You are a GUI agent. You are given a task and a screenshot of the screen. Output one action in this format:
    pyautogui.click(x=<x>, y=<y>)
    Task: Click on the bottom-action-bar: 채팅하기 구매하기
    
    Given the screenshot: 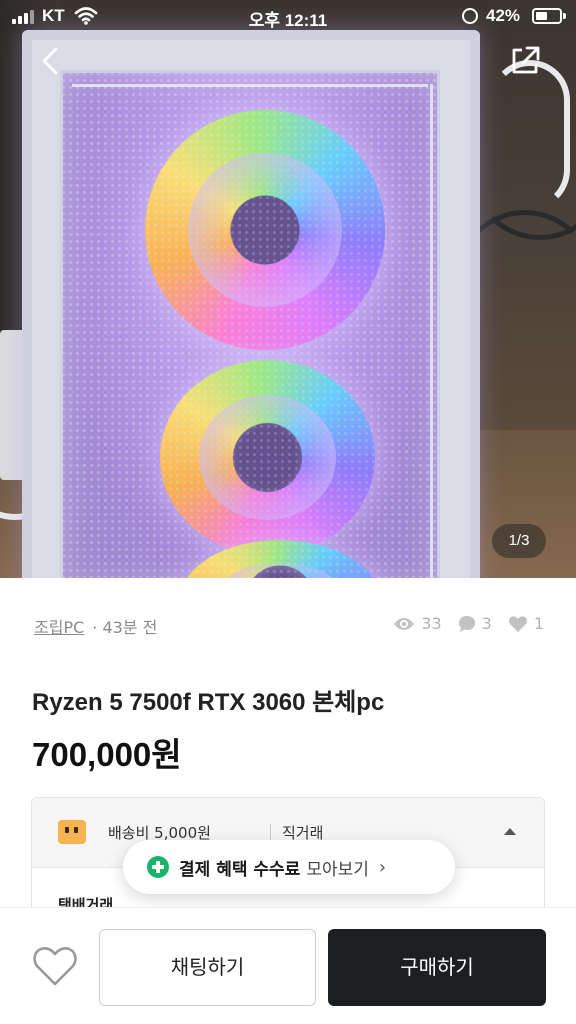 What is the action you would take?
    pyautogui.click(x=288, y=965)
    